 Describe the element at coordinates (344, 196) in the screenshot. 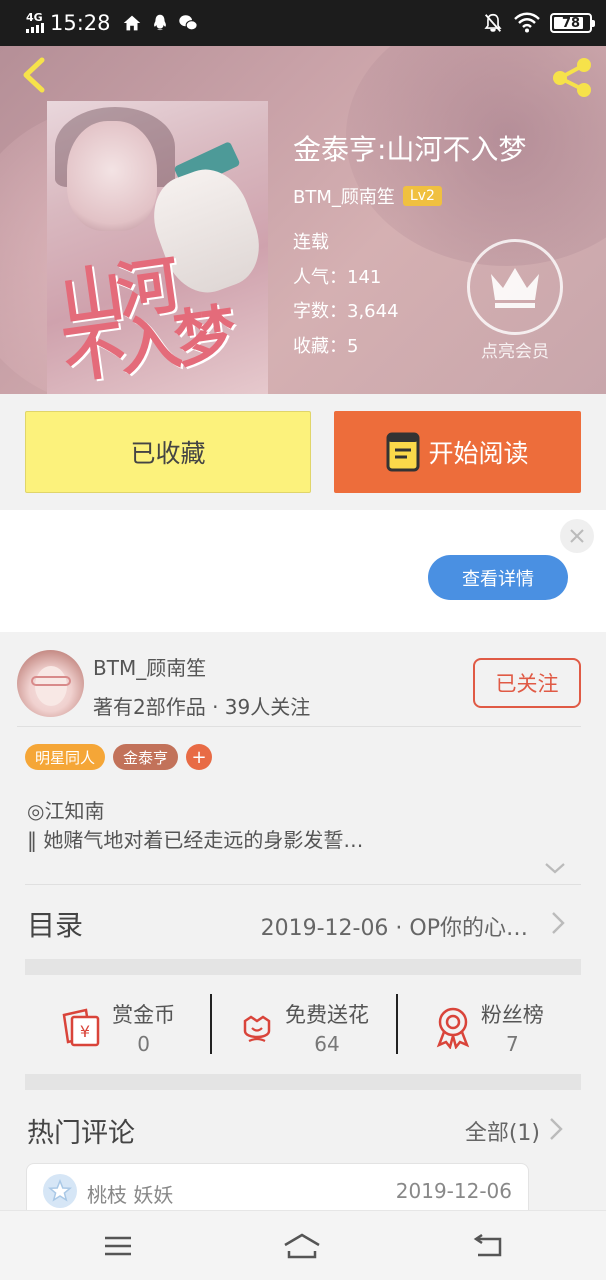

I see `author-name: BTM_顾南笙` at that location.